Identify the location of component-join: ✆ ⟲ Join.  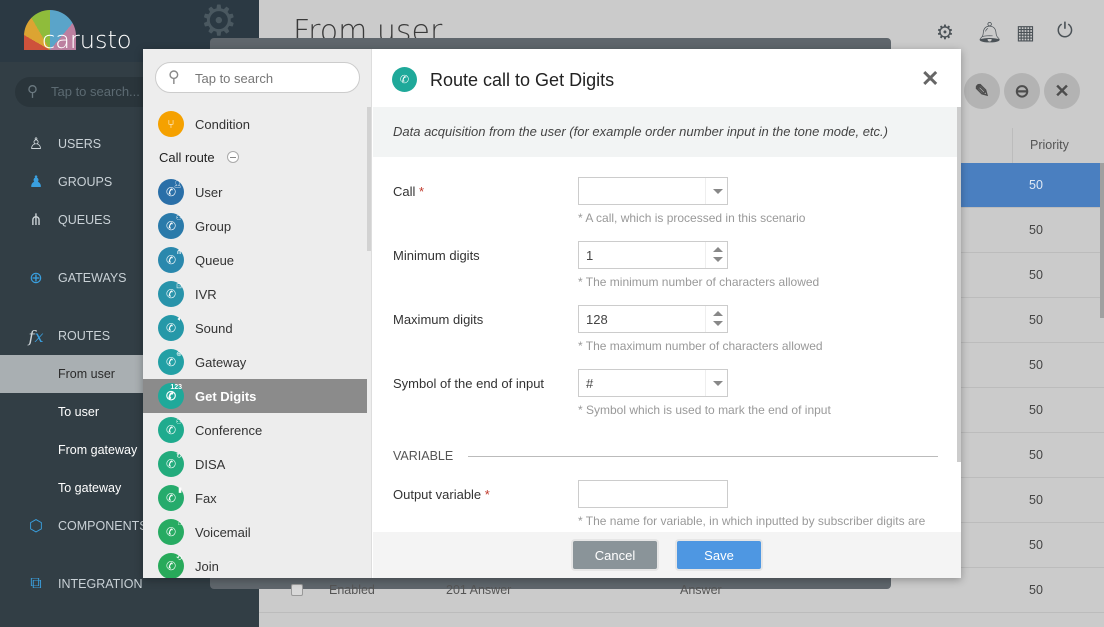
(255, 563).